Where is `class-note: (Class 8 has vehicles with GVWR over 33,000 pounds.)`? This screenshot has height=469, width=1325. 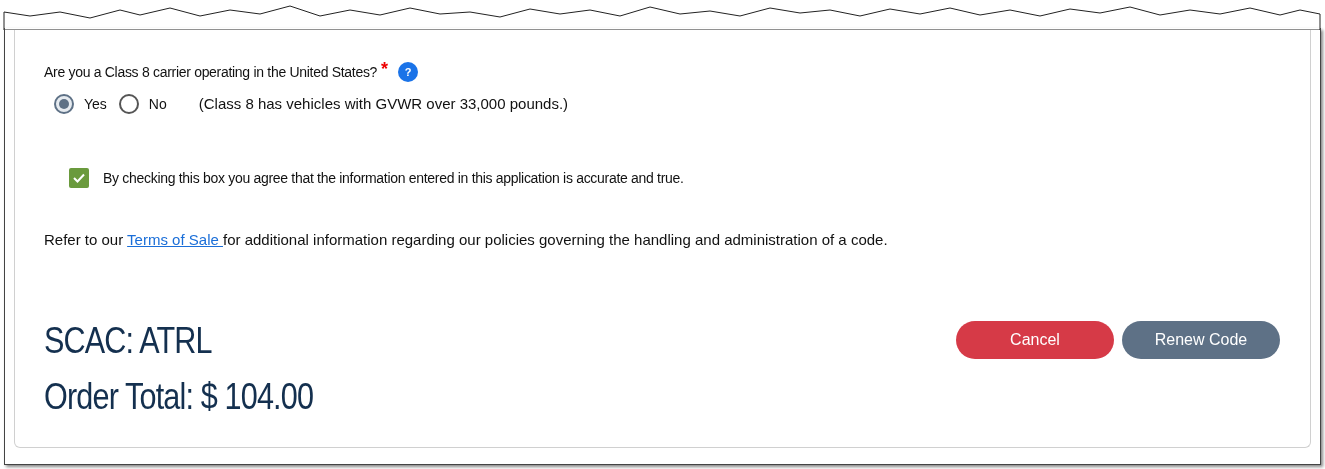 class-note: (Class 8 has vehicles with GVWR over 33,000 pounds.) is located at coordinates (383, 104).